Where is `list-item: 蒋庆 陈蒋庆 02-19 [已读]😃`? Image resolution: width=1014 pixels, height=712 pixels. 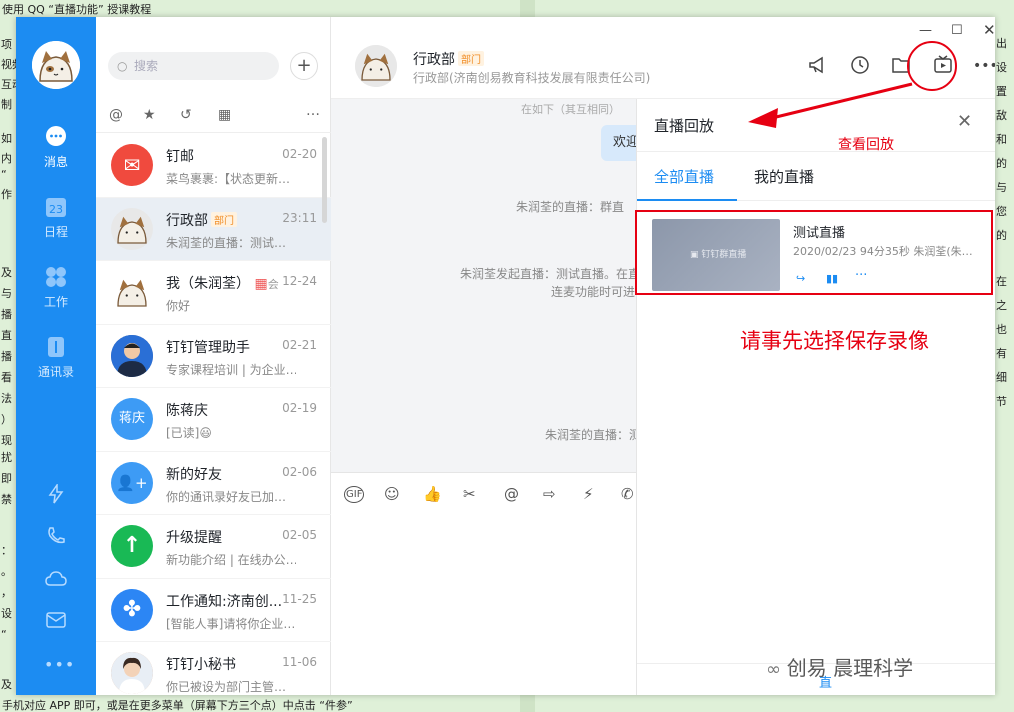 list-item: 蒋庆 陈蒋庆 02-19 [已读]😃 is located at coordinates (213, 420).